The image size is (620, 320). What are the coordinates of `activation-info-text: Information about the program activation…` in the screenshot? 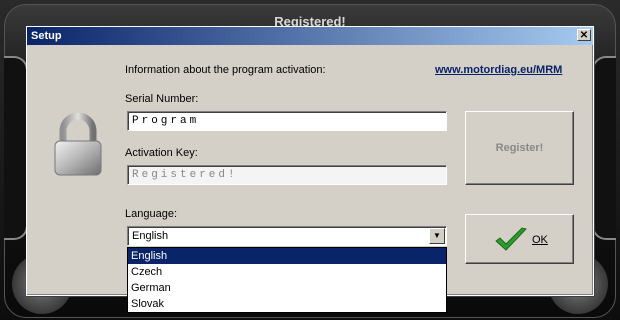 It's located at (225, 70).